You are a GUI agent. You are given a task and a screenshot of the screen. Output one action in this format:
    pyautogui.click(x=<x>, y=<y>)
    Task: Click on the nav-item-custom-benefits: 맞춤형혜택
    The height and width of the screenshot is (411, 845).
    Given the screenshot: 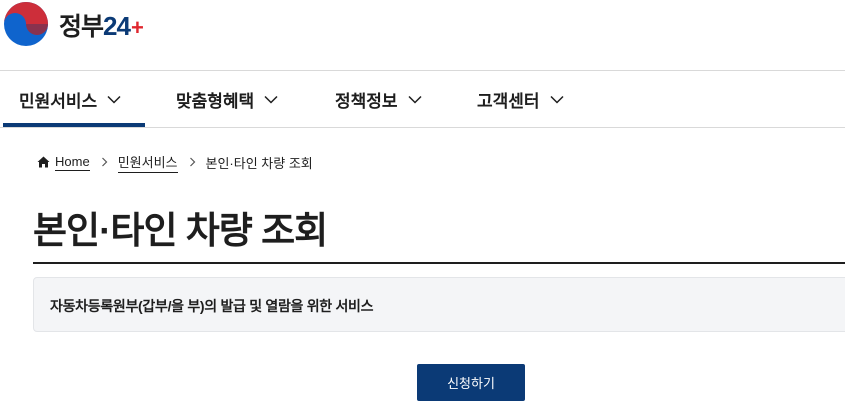 What is the action you would take?
    pyautogui.click(x=227, y=99)
    